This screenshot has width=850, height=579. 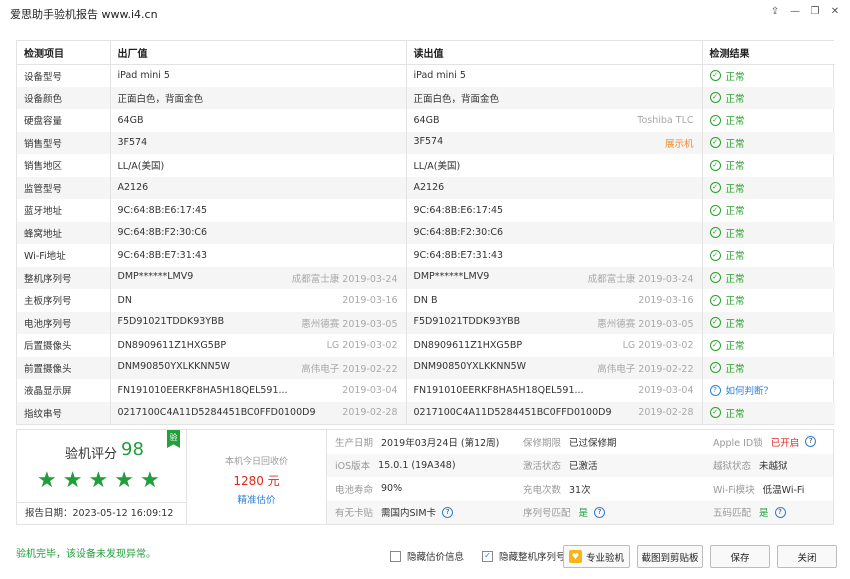 What do you see at coordinates (162, 233) in the screenshot?
I see `factory-value: 9C:64:8B:F2:30:C6` at bounding box center [162, 233].